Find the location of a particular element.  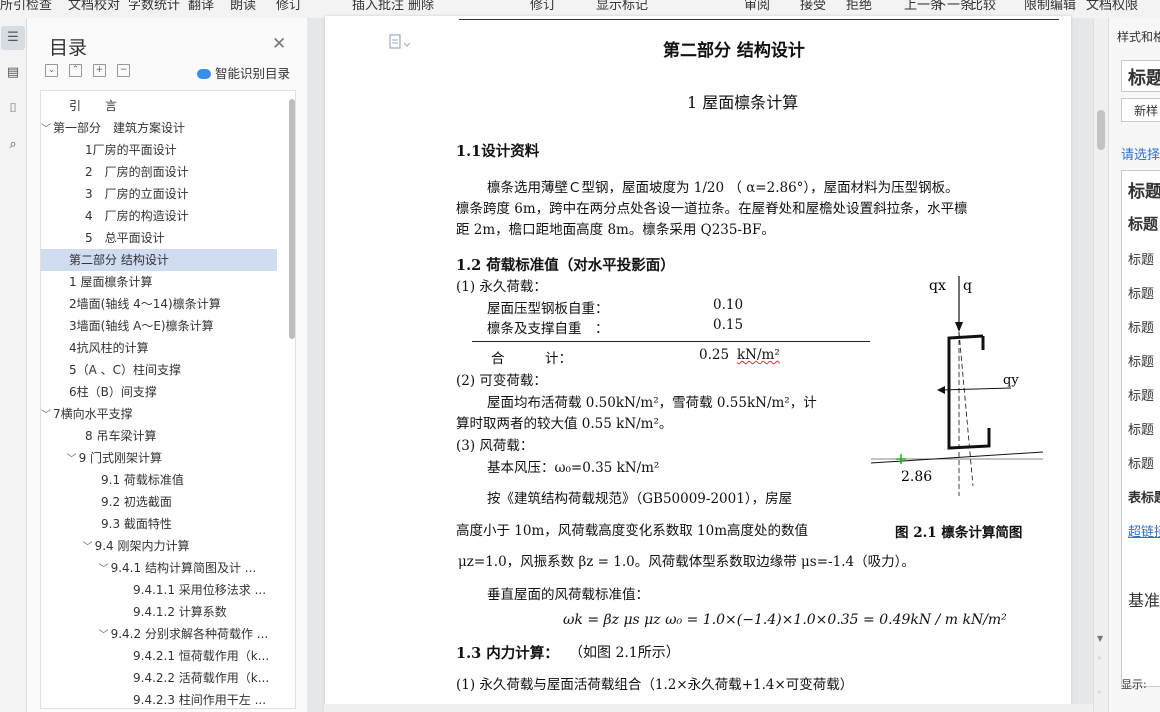

toc-item: 引 言 is located at coordinates (159, 106).